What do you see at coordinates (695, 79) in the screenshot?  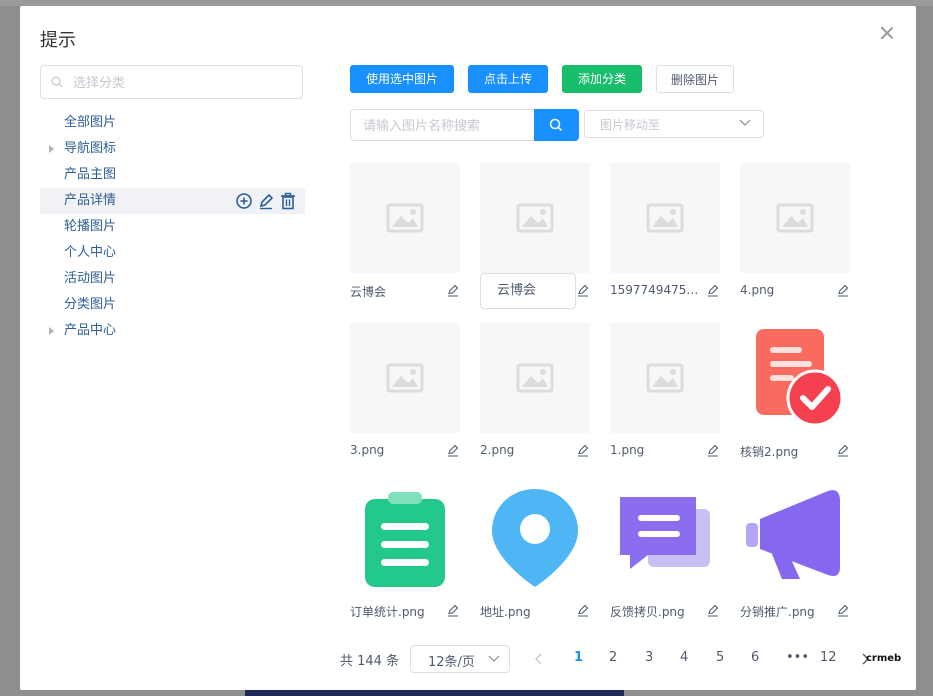 I see `delete-image-button: 删除图片` at bounding box center [695, 79].